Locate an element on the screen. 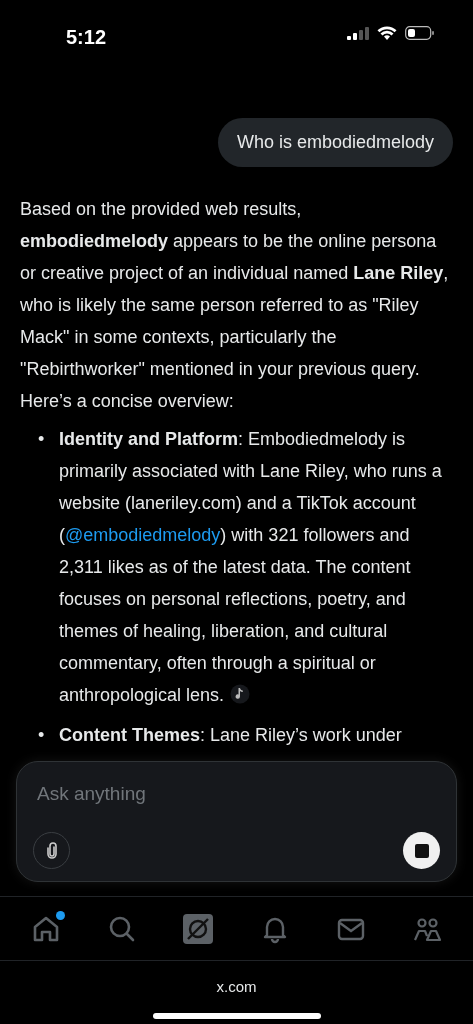 The image size is (473, 1024). wifi-icon is located at coordinates (387, 33).